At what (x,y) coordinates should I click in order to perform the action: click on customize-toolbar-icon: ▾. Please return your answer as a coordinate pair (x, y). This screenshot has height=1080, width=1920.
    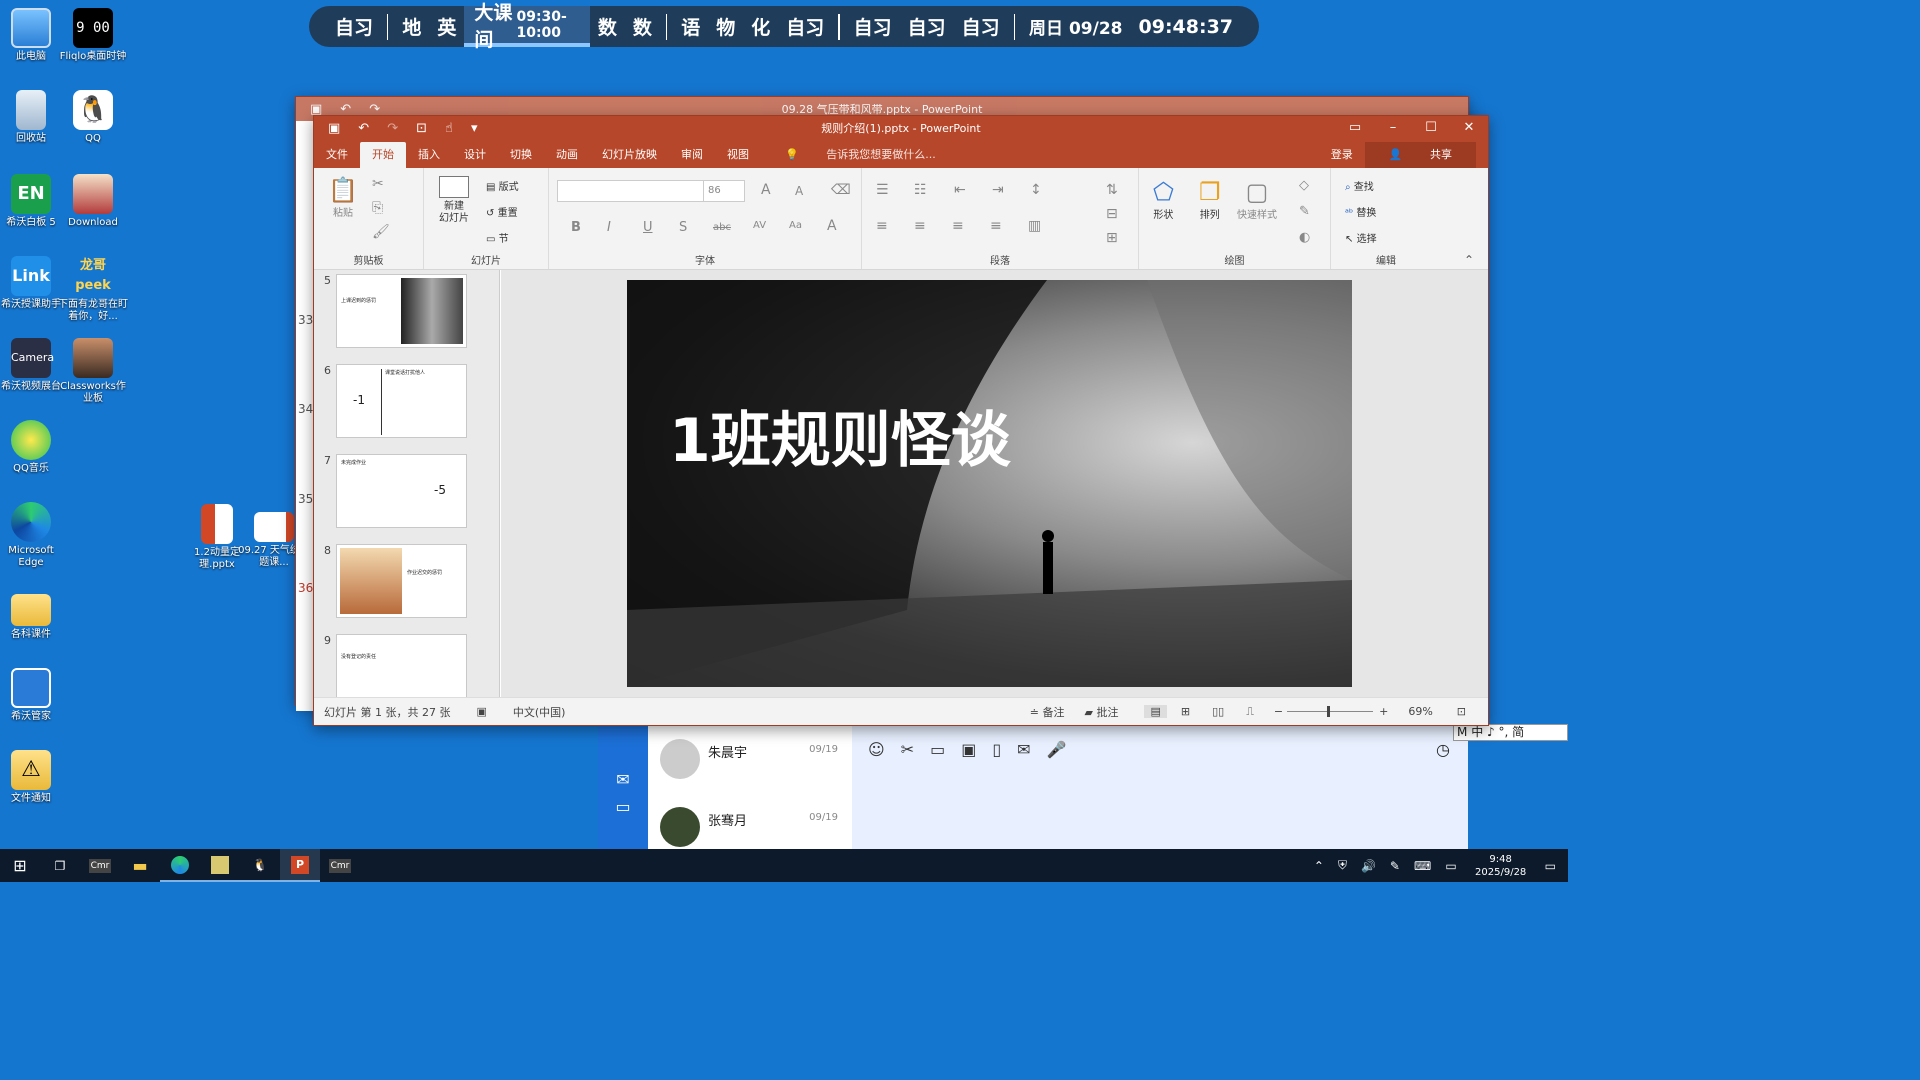
    Looking at the image, I should click on (474, 128).